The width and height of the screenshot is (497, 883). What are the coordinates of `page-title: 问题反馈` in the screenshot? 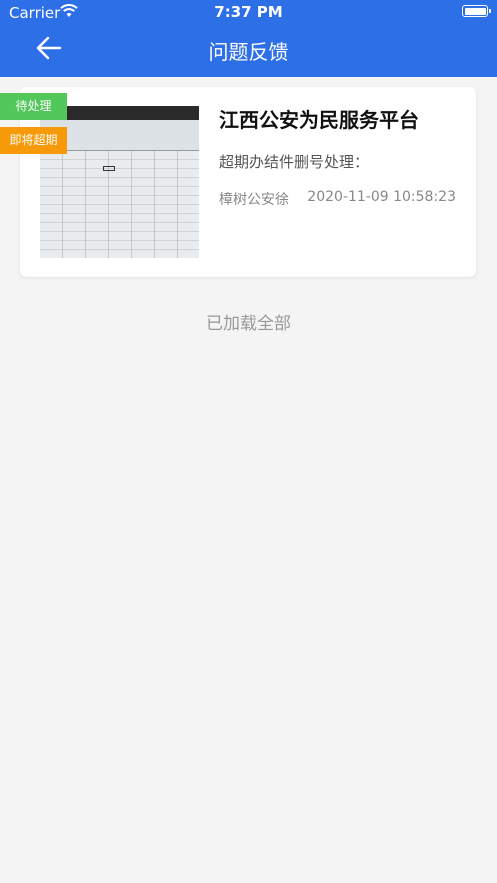 It's located at (248, 52).